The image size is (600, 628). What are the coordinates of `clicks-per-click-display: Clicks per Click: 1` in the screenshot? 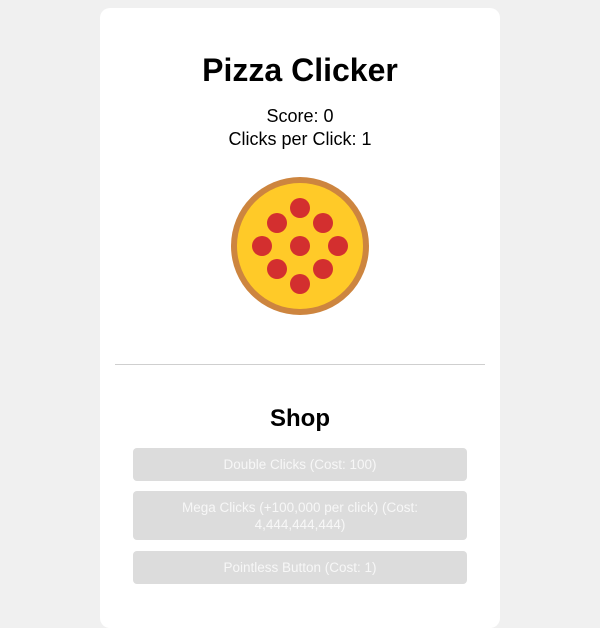 It's located at (300, 139).